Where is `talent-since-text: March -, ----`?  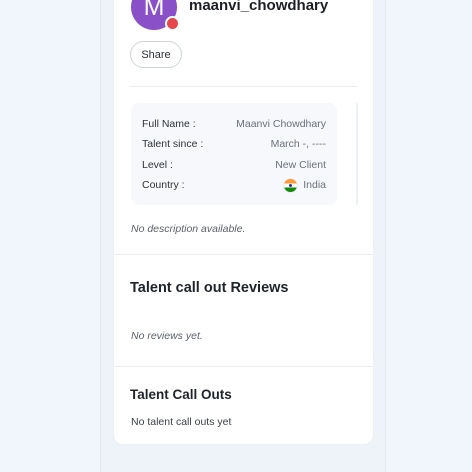
talent-since-text: March -, ---- is located at coordinates (298, 144).